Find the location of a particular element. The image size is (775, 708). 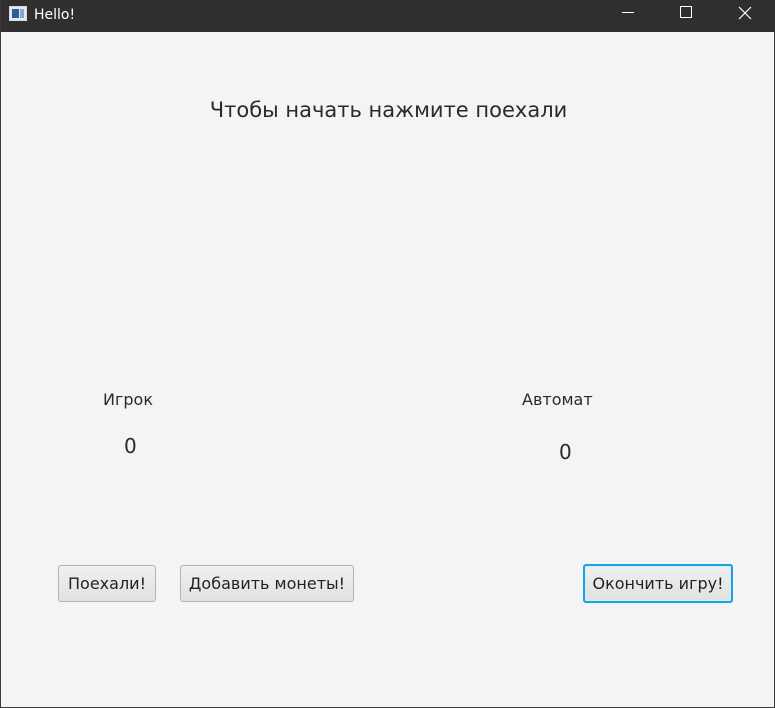

app-icon-pane-secondary is located at coordinates (22, 13).